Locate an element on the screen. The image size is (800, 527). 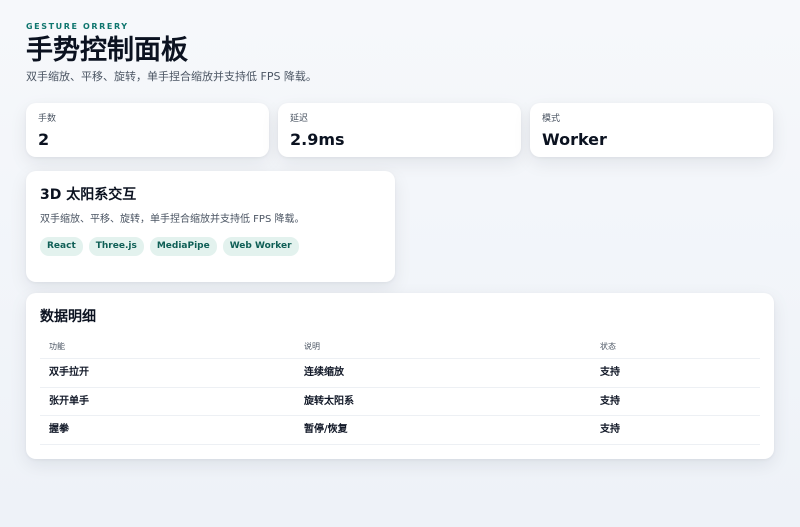
eyebrow-label: GESTURE ORRERY is located at coordinates (77, 26).